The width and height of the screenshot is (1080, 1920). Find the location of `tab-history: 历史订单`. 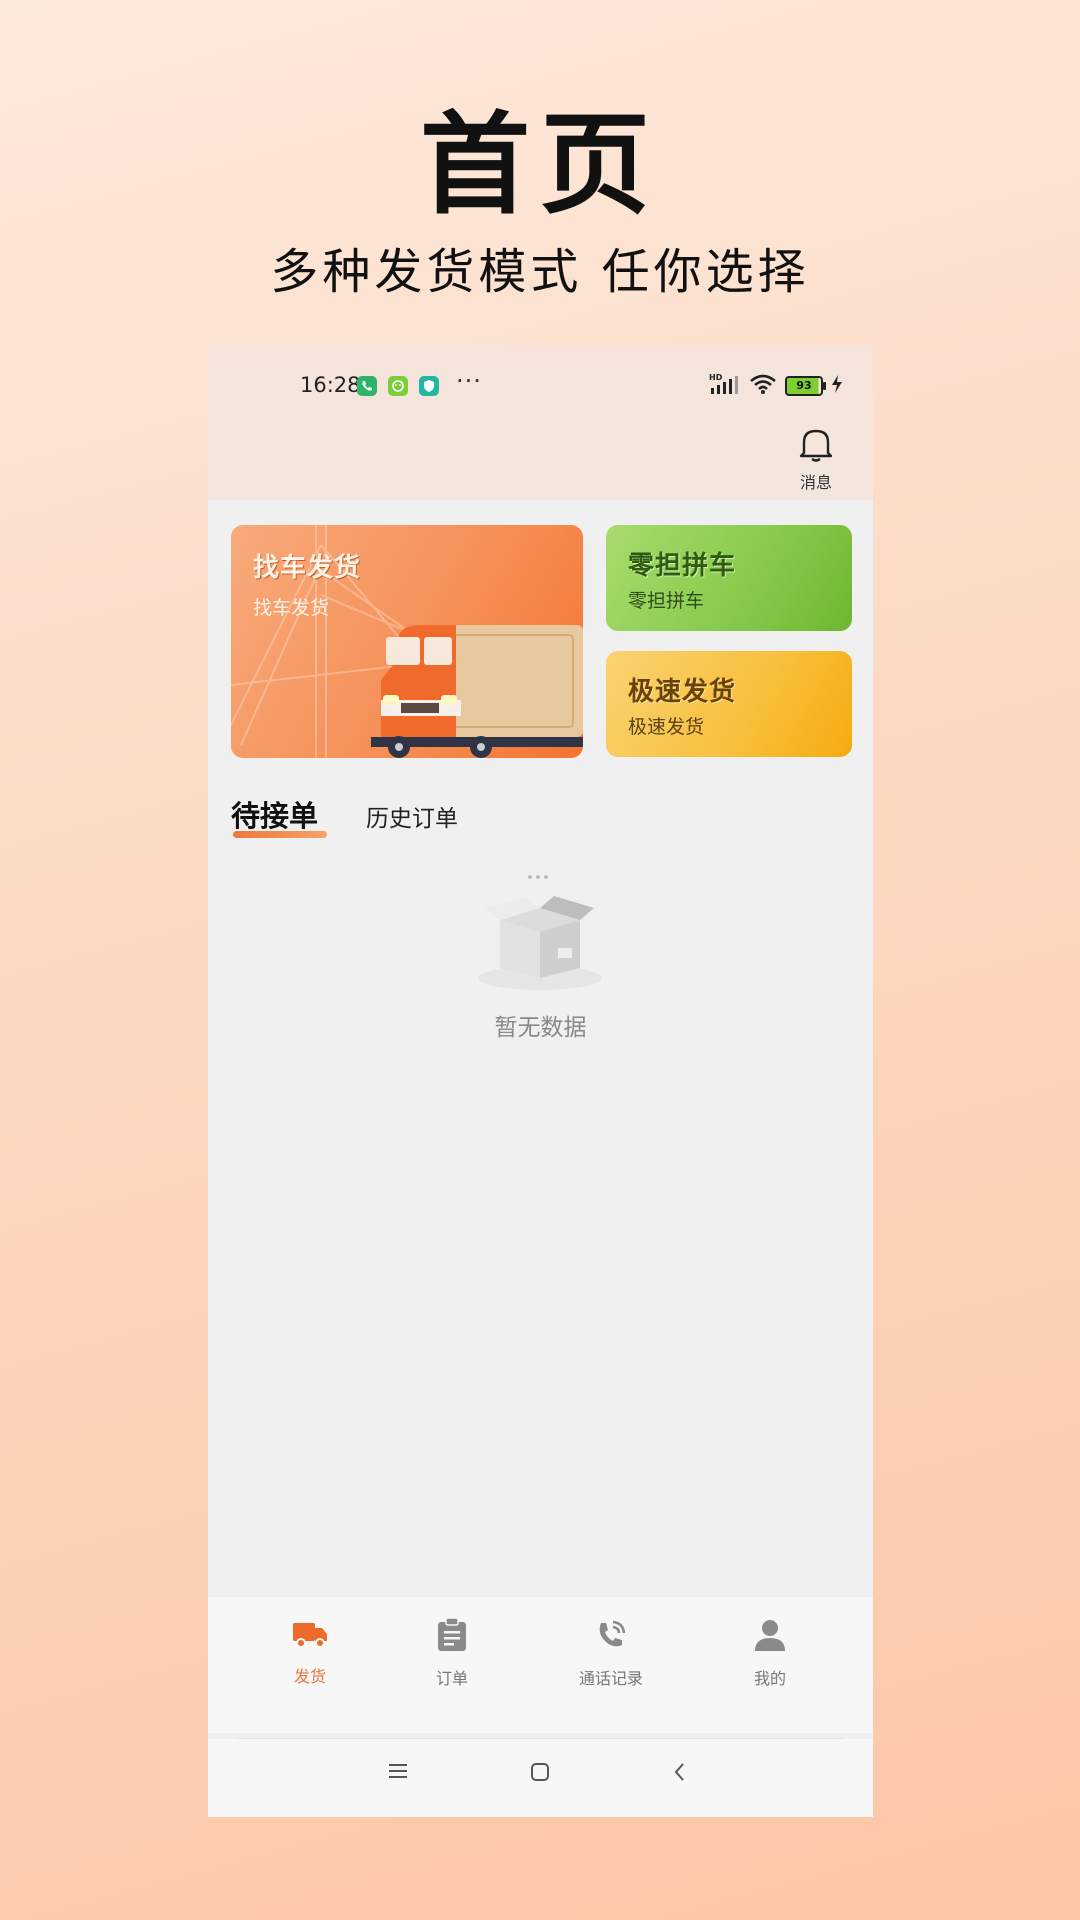

tab-history: 历史订单 is located at coordinates (412, 816).